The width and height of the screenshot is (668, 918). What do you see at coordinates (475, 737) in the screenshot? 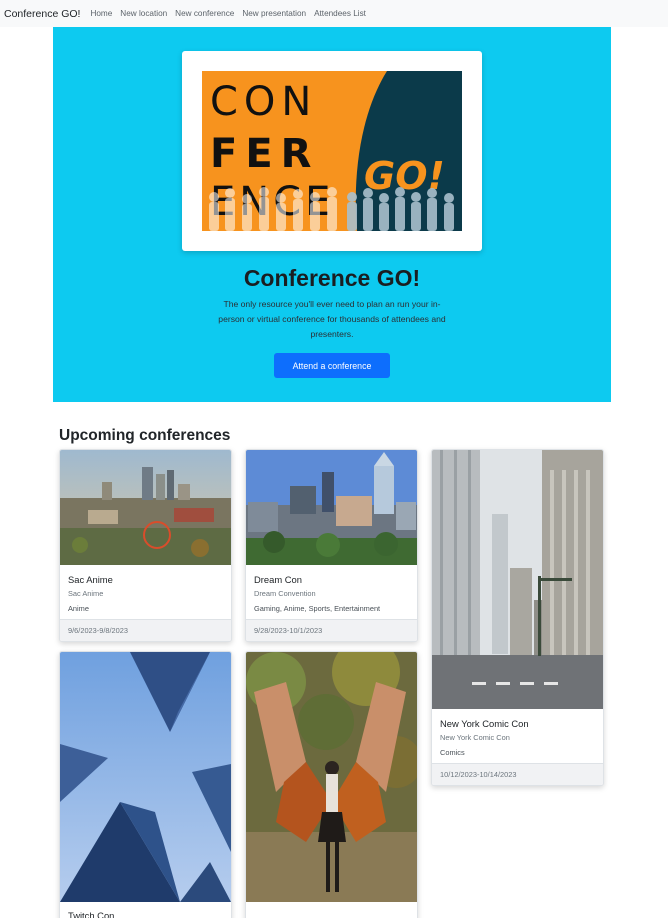
I see `card-subtitle: New York Comic Con` at bounding box center [475, 737].